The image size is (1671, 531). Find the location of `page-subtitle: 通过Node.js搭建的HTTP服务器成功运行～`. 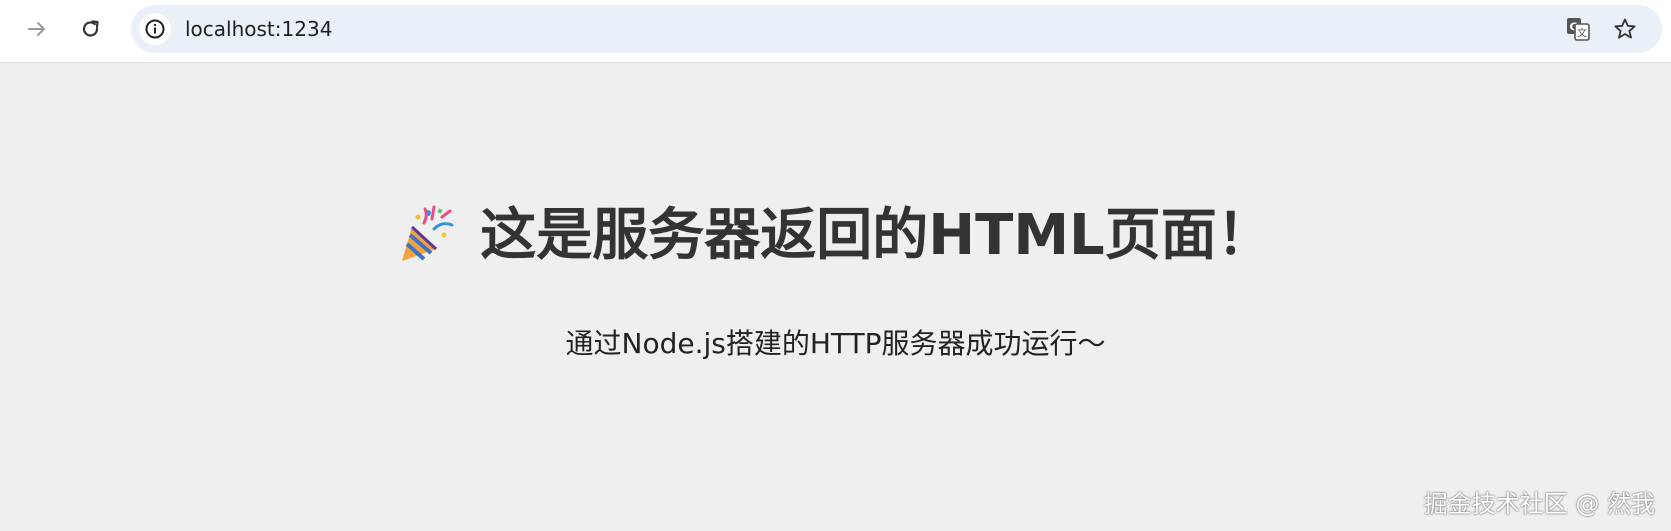

page-subtitle: 通过Node.js搭建的HTTP服务器成功运行～ is located at coordinates (835, 343).